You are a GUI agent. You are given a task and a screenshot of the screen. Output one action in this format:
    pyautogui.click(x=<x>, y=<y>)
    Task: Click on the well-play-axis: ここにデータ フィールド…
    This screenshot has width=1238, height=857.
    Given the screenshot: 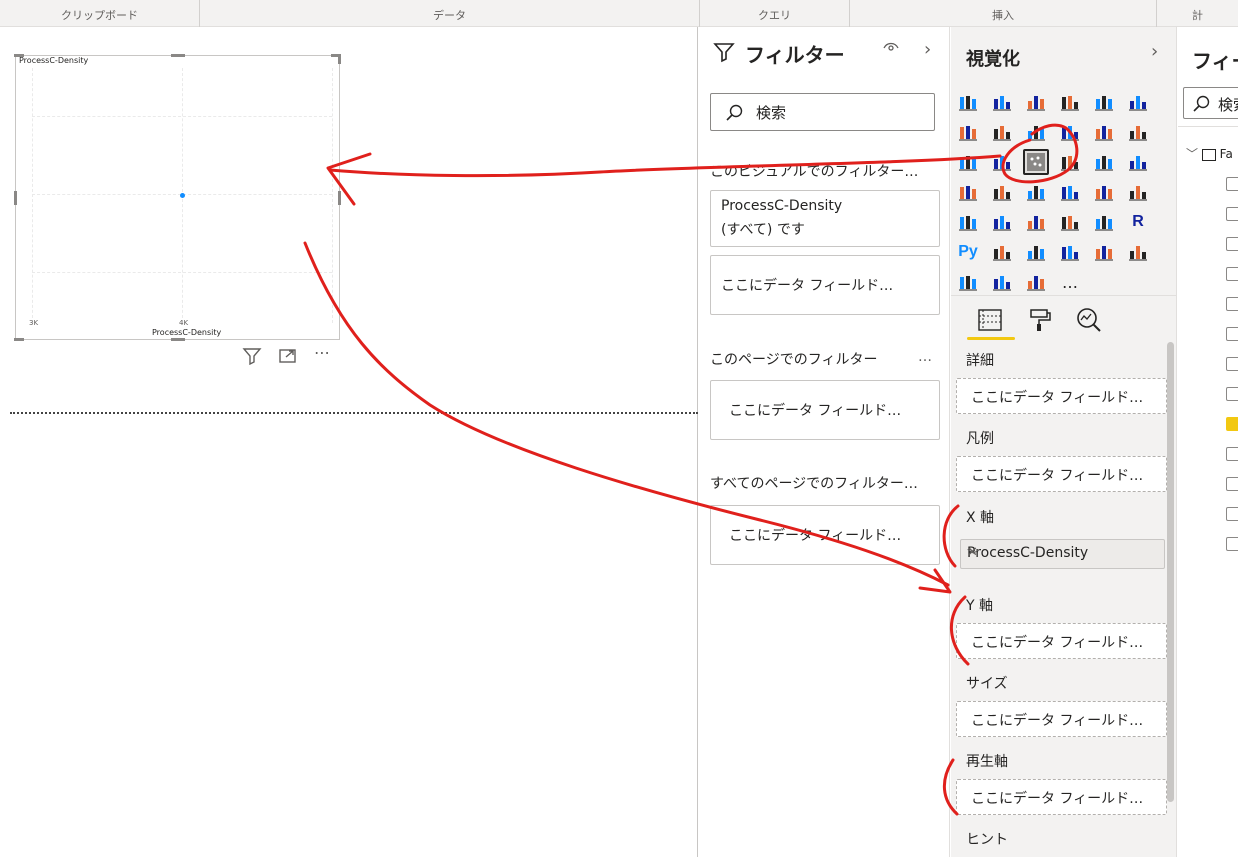 What is the action you would take?
    pyautogui.click(x=1061, y=797)
    